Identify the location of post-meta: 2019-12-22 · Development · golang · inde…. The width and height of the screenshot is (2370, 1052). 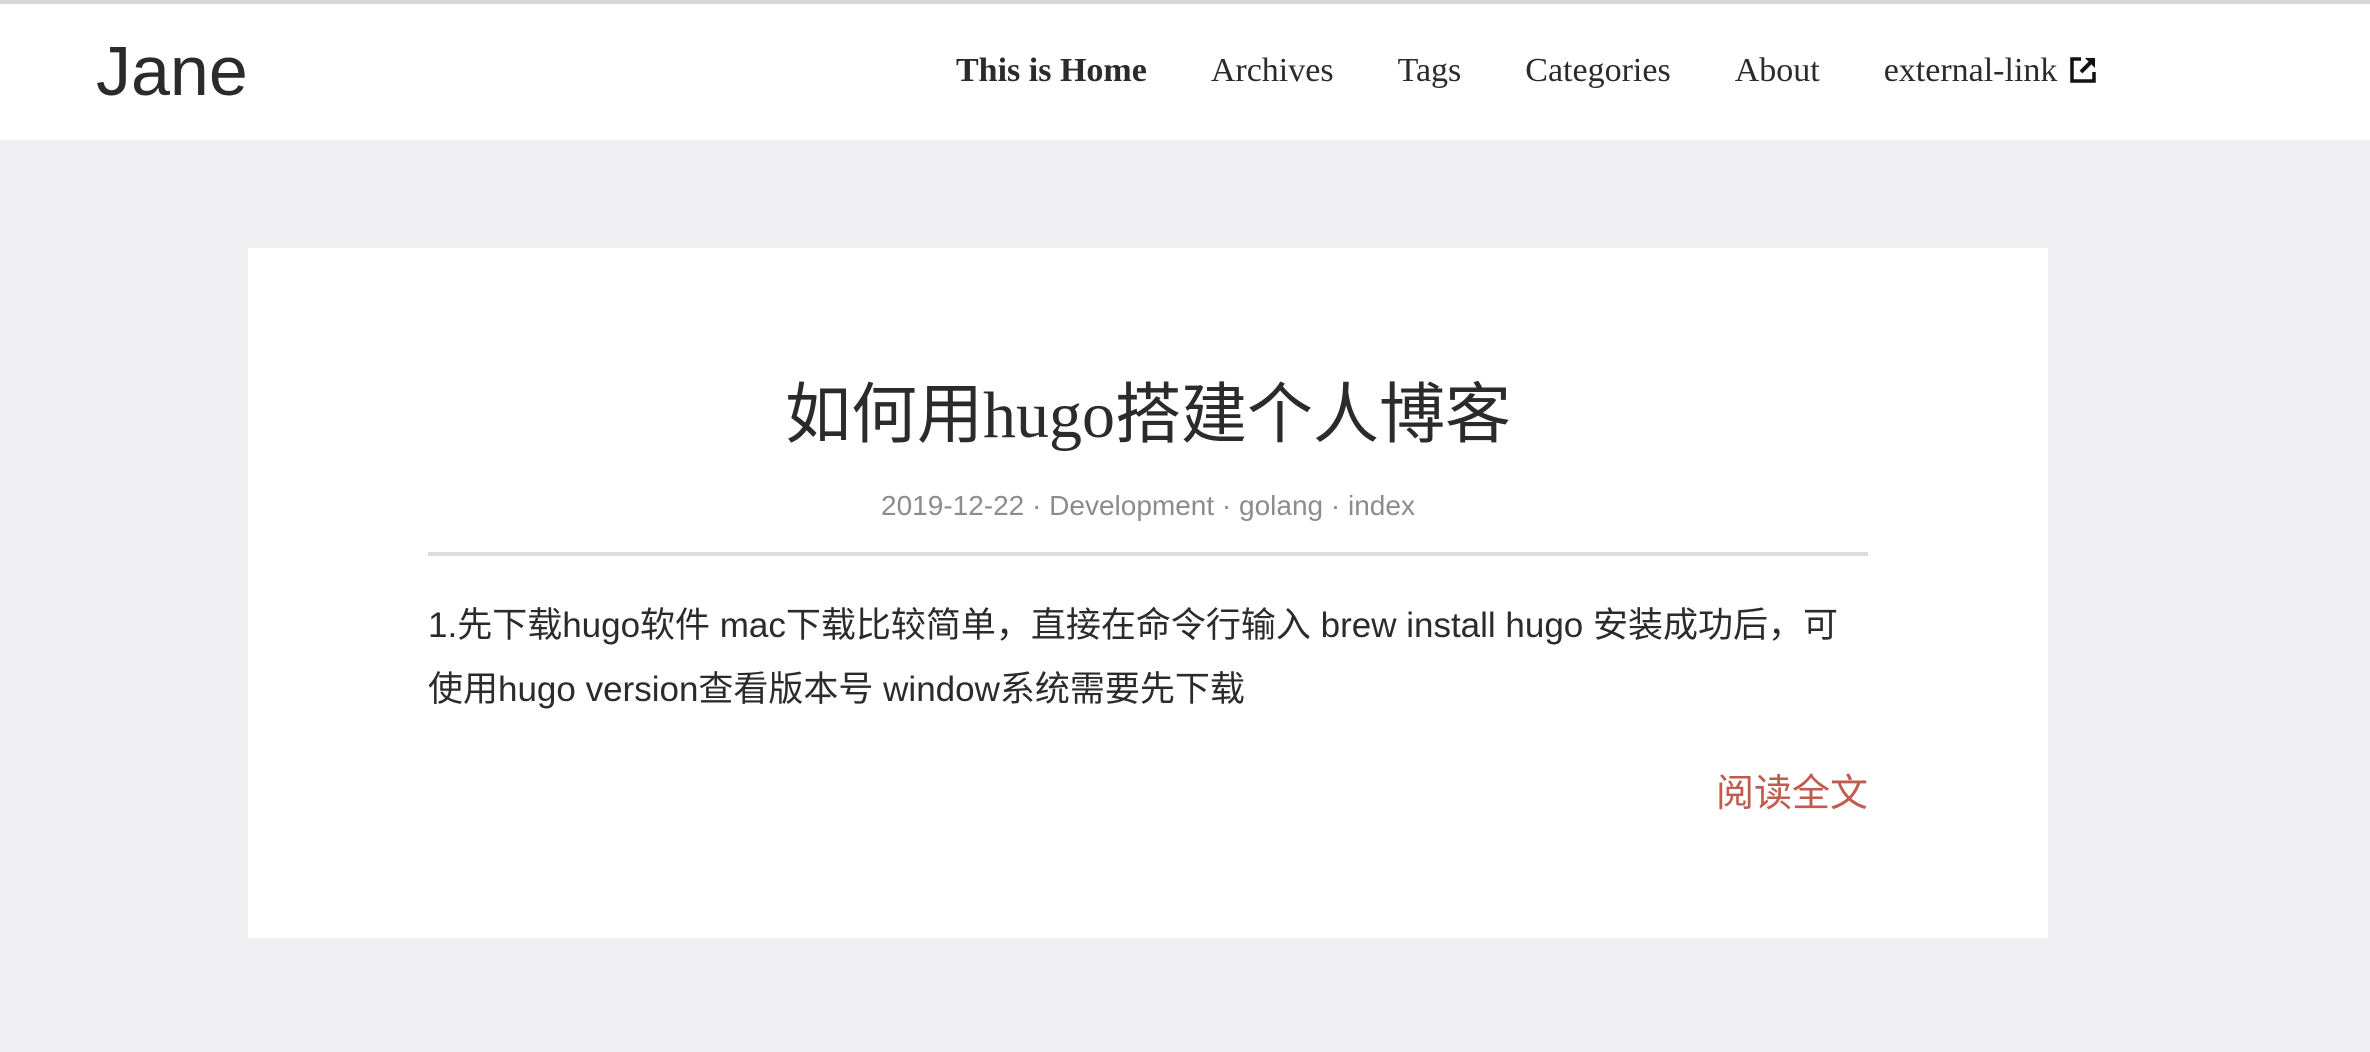
(1148, 506).